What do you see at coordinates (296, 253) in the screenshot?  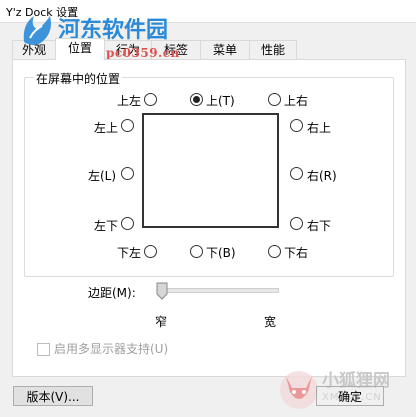 I see `radio-label-bottom-right: 下右` at bounding box center [296, 253].